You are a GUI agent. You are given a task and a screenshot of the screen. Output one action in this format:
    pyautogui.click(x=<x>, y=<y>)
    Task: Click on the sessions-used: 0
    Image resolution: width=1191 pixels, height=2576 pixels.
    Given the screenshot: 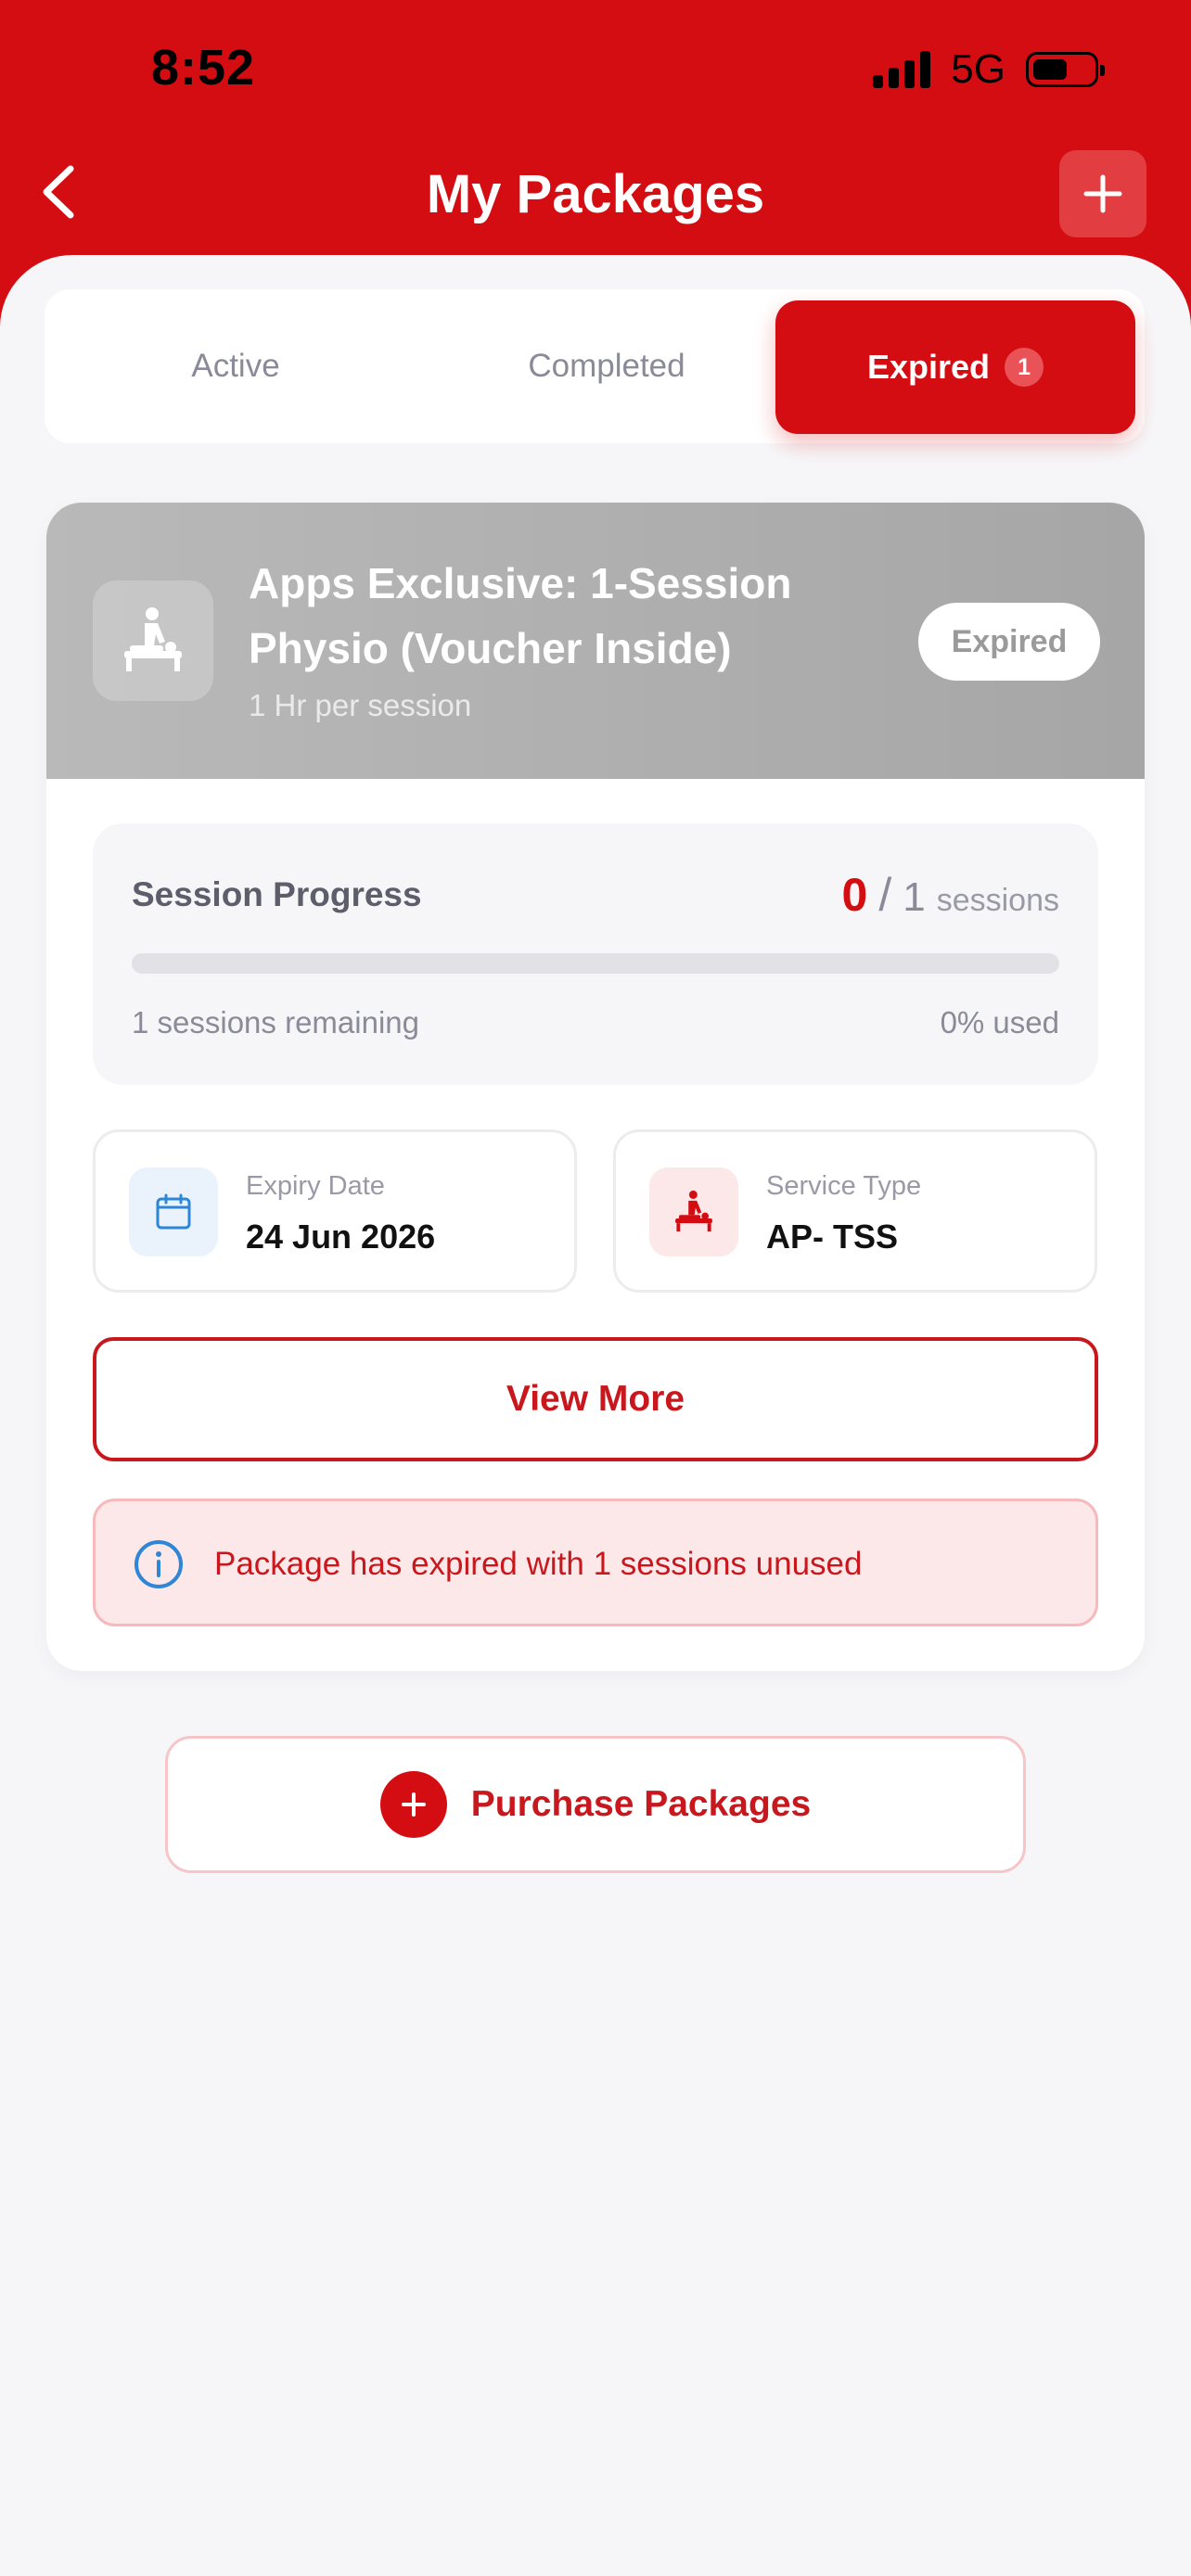 What is the action you would take?
    pyautogui.click(x=855, y=895)
    